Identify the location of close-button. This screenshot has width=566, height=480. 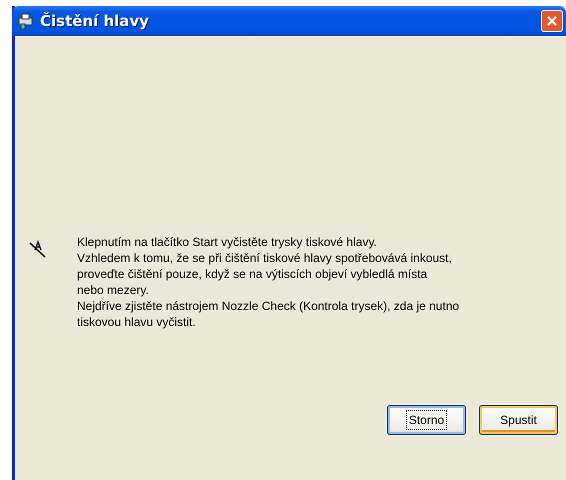
(552, 21).